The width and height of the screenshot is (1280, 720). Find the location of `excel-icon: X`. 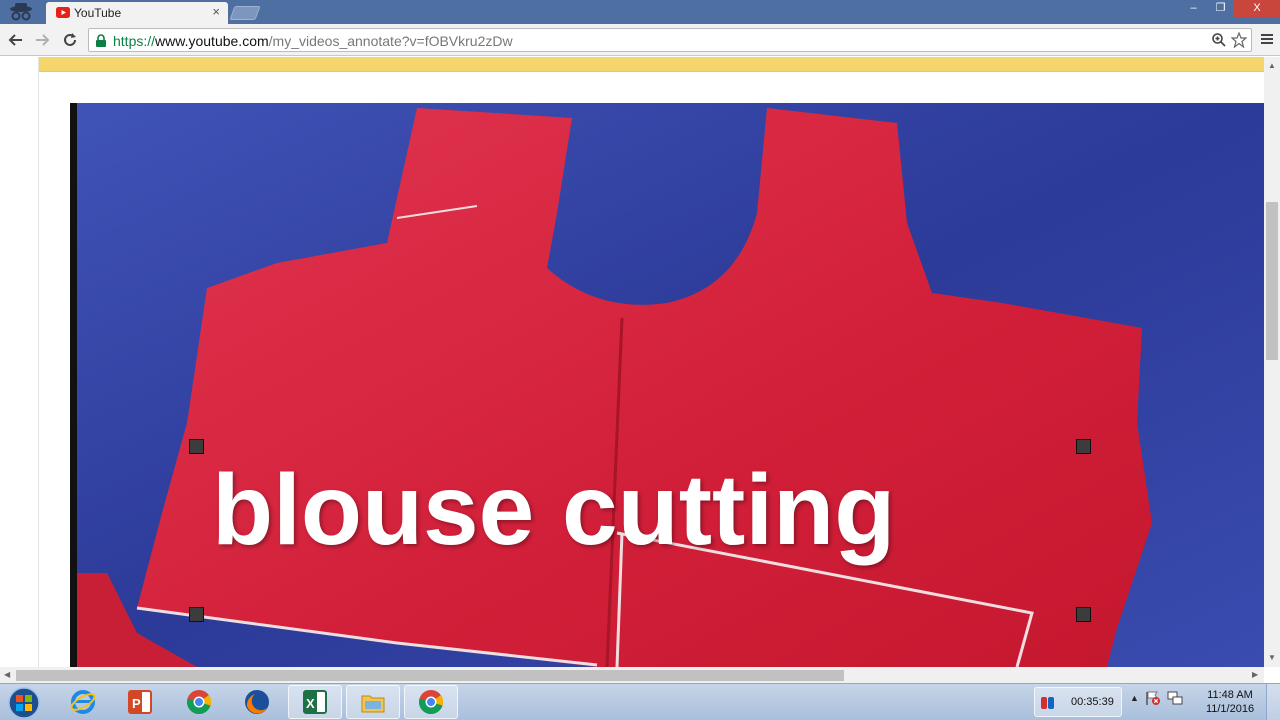

excel-icon: X is located at coordinates (315, 702).